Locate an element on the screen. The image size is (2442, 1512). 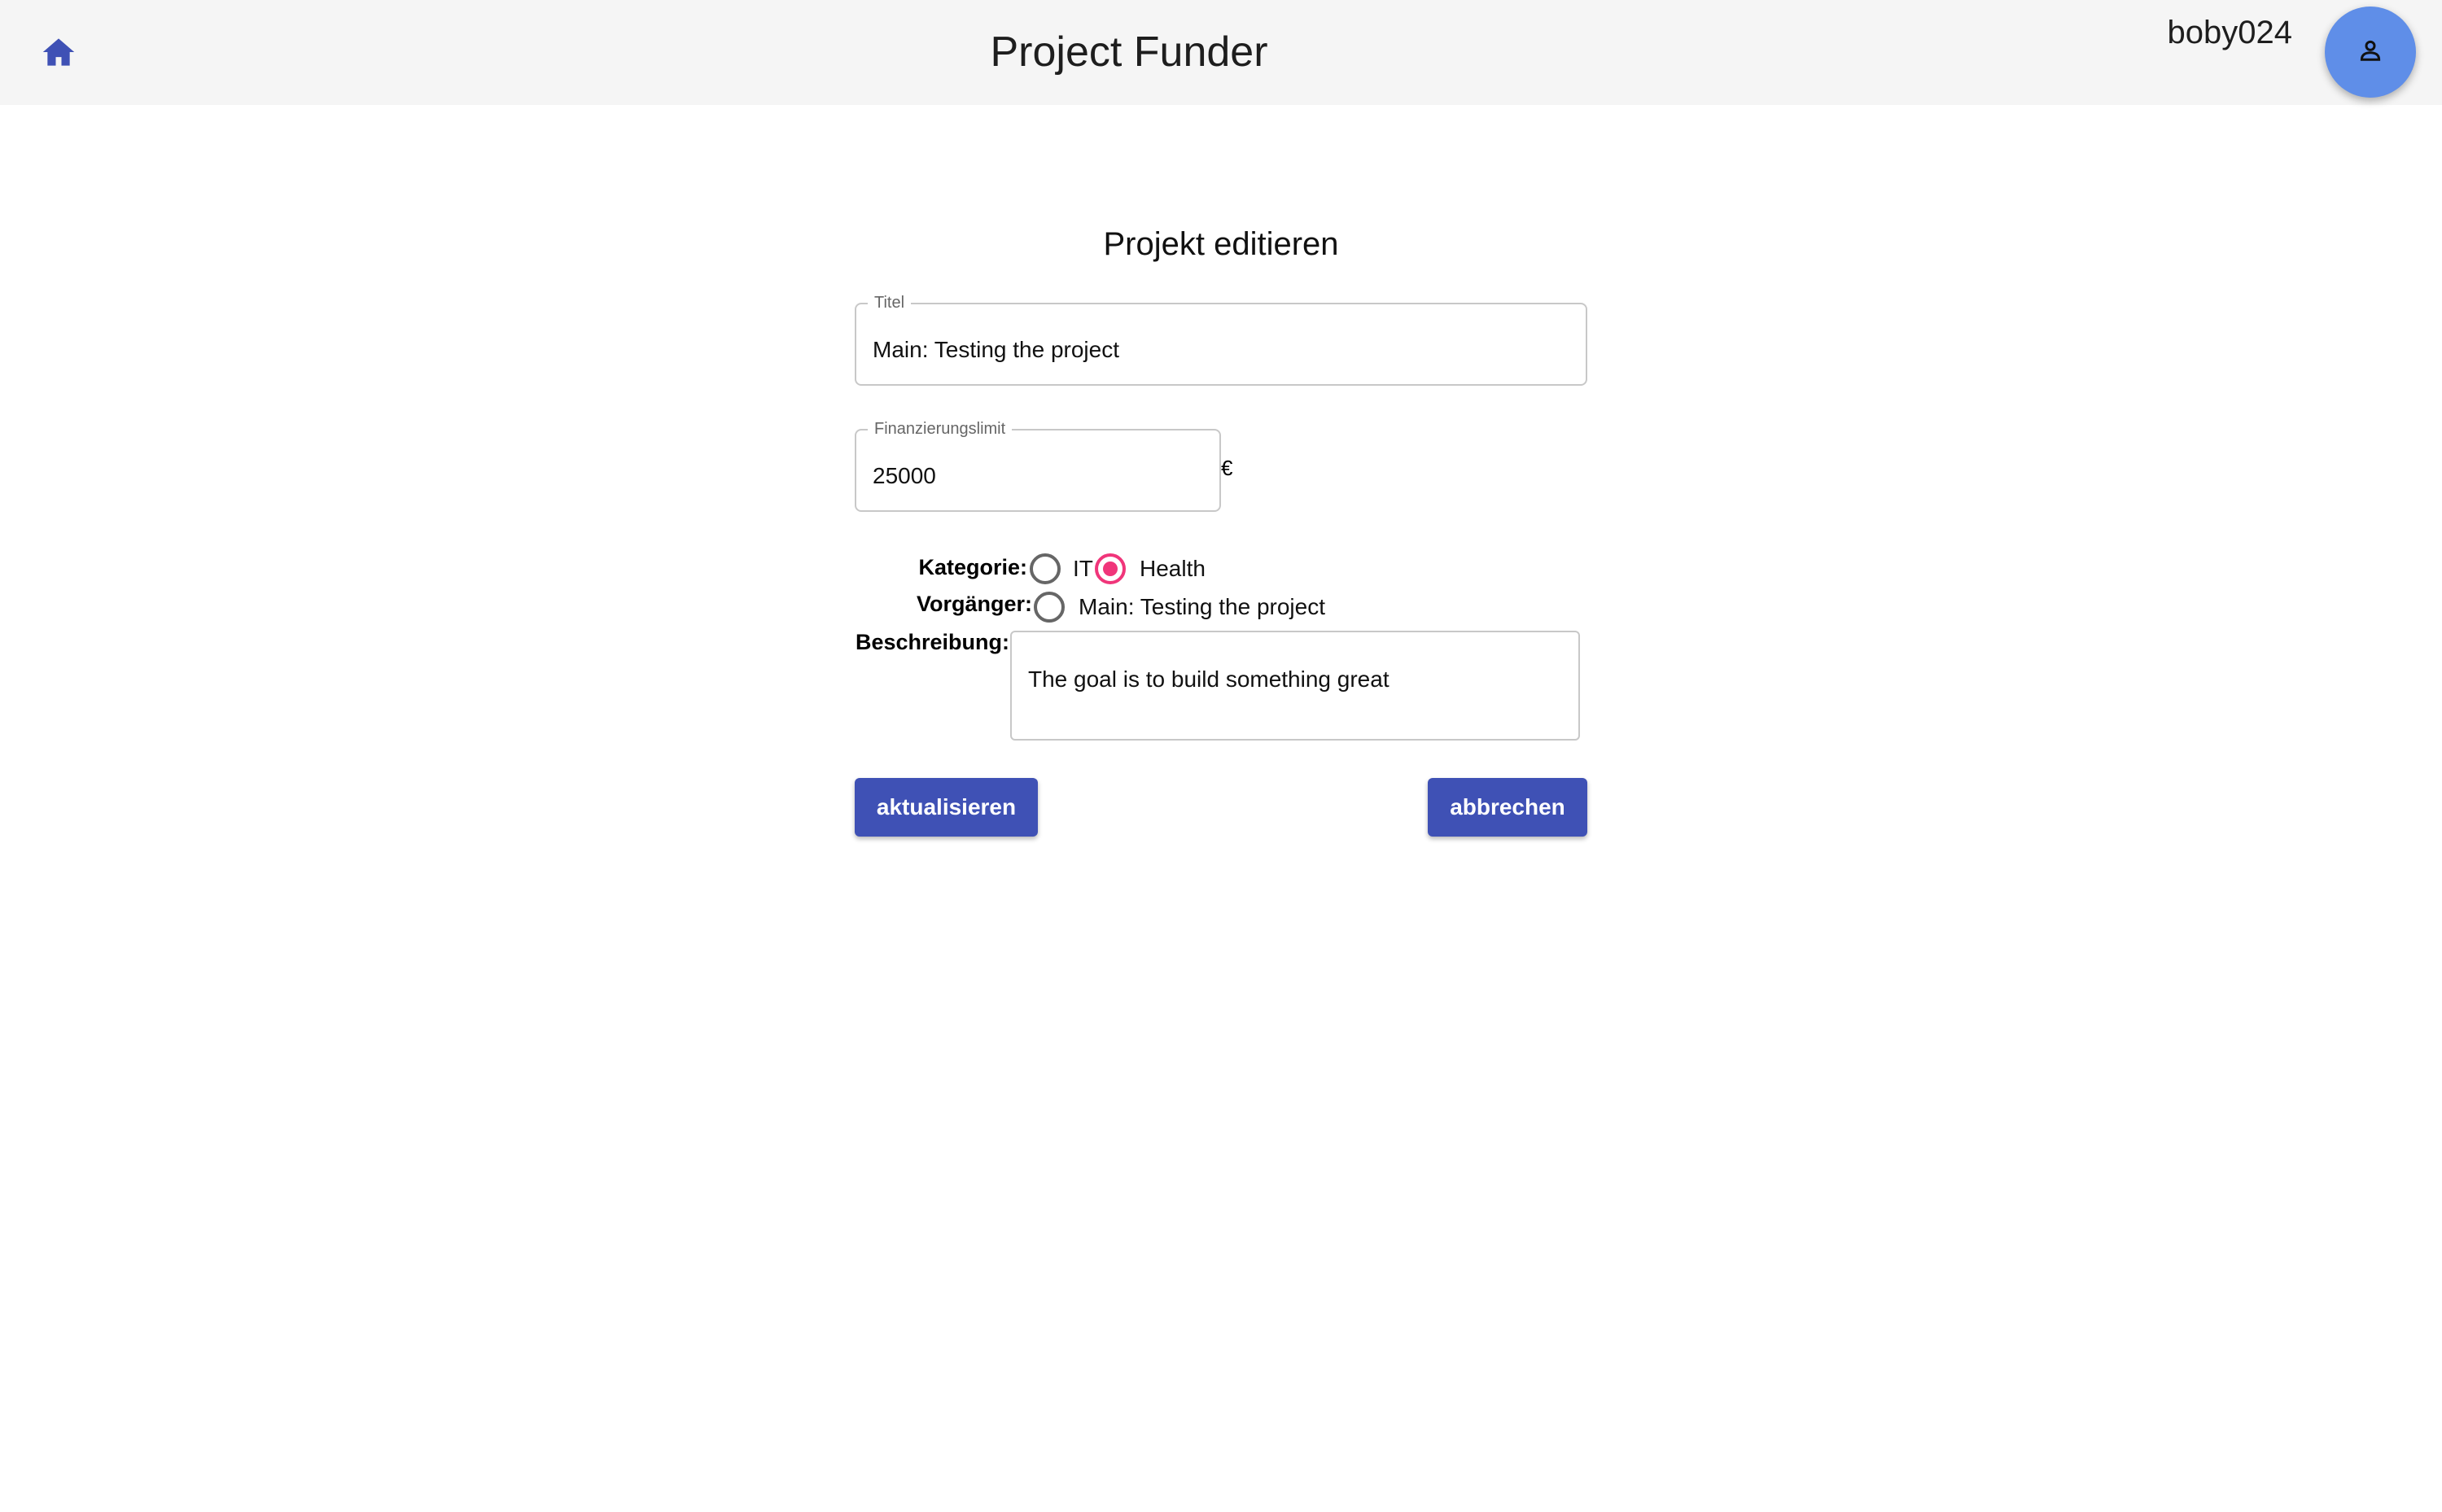
beschreibung-label: Beschreibung: is located at coordinates (932, 642).